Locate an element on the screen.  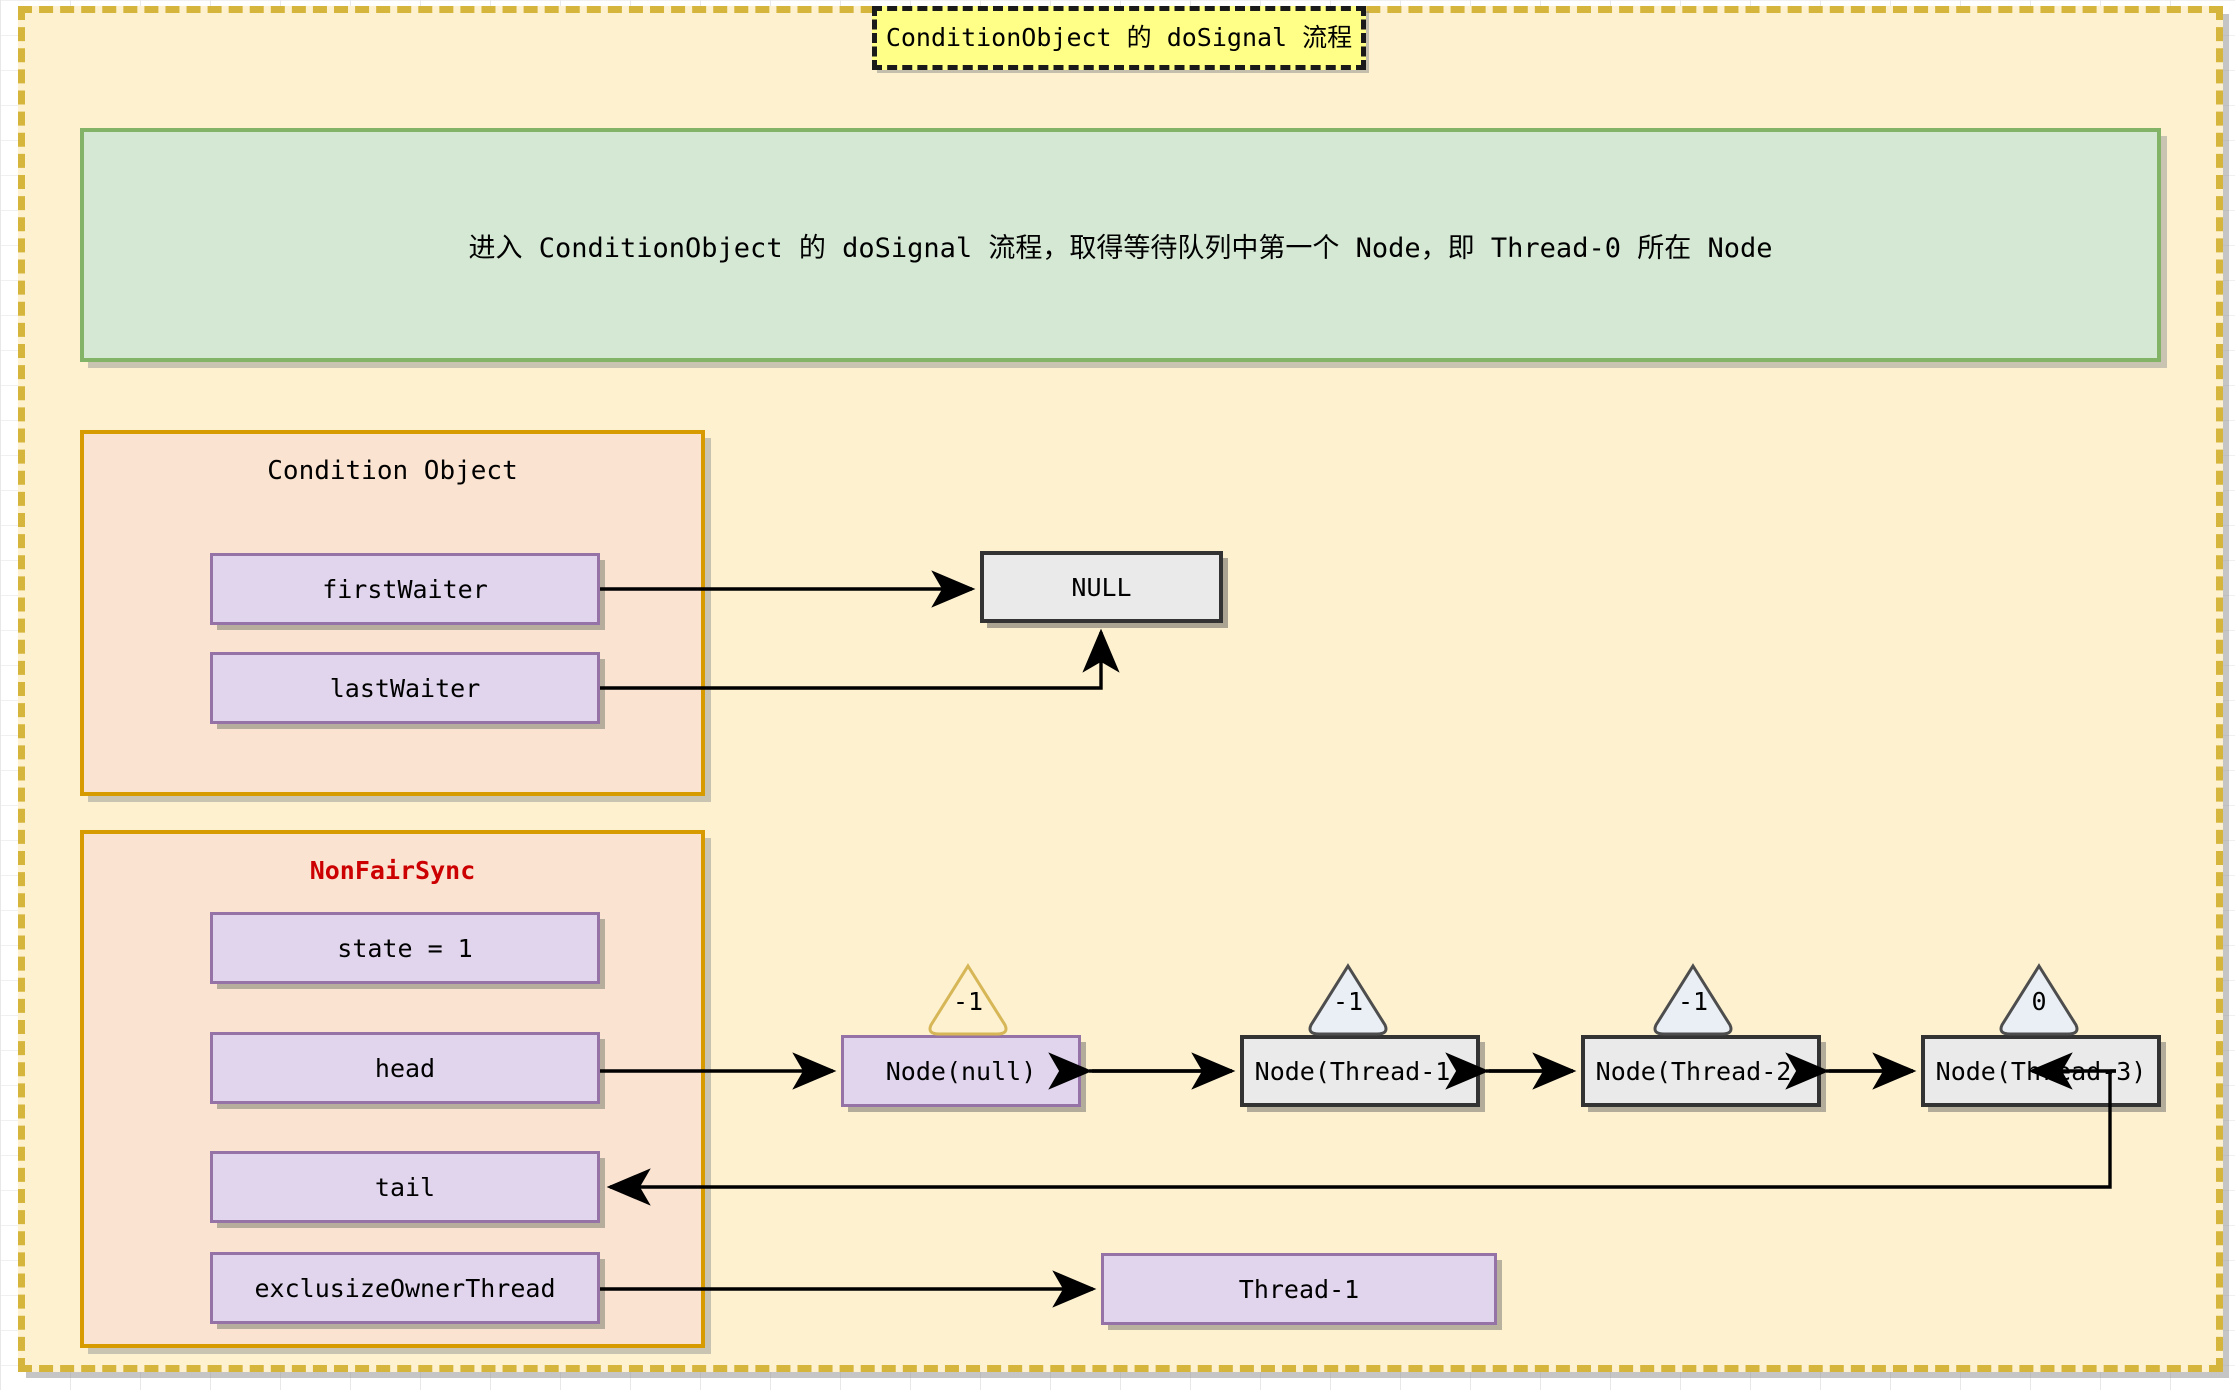
field-tail-label: tail is located at coordinates (405, 1187).